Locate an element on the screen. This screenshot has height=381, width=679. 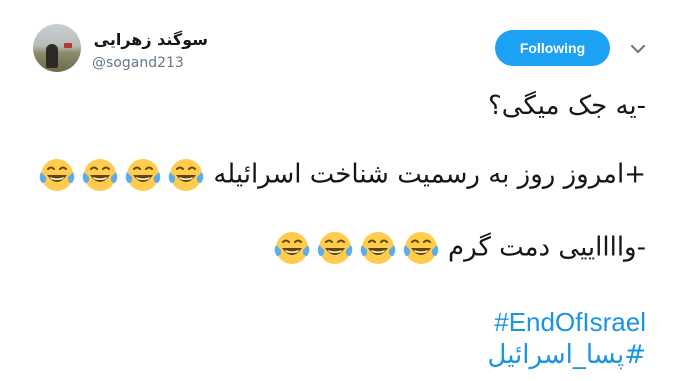
tweet-text: +امروز روز به رسمیت شناخت اسرائیله is located at coordinates (429, 174).